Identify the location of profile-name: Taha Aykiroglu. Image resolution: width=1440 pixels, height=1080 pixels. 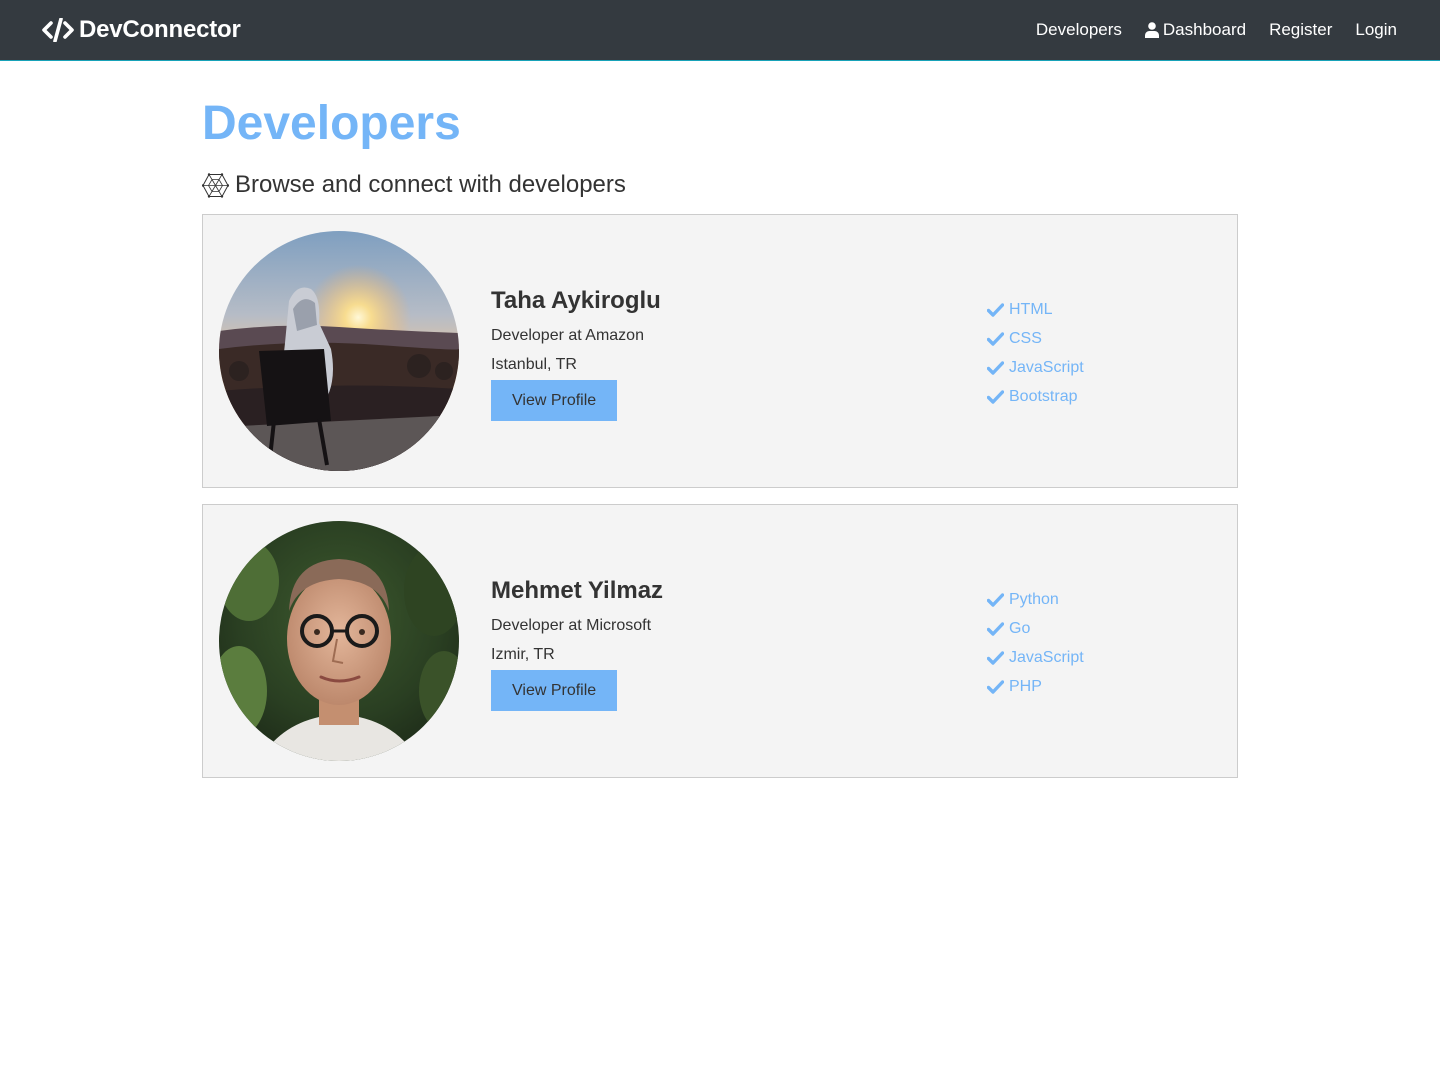
(576, 301).